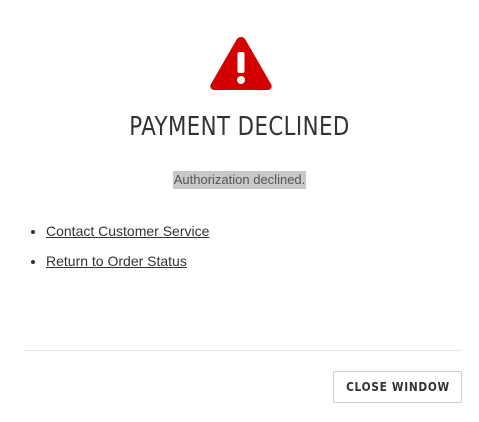 This screenshot has height=422, width=479. What do you see at coordinates (242, 350) in the screenshot?
I see `footer-divider` at bounding box center [242, 350].